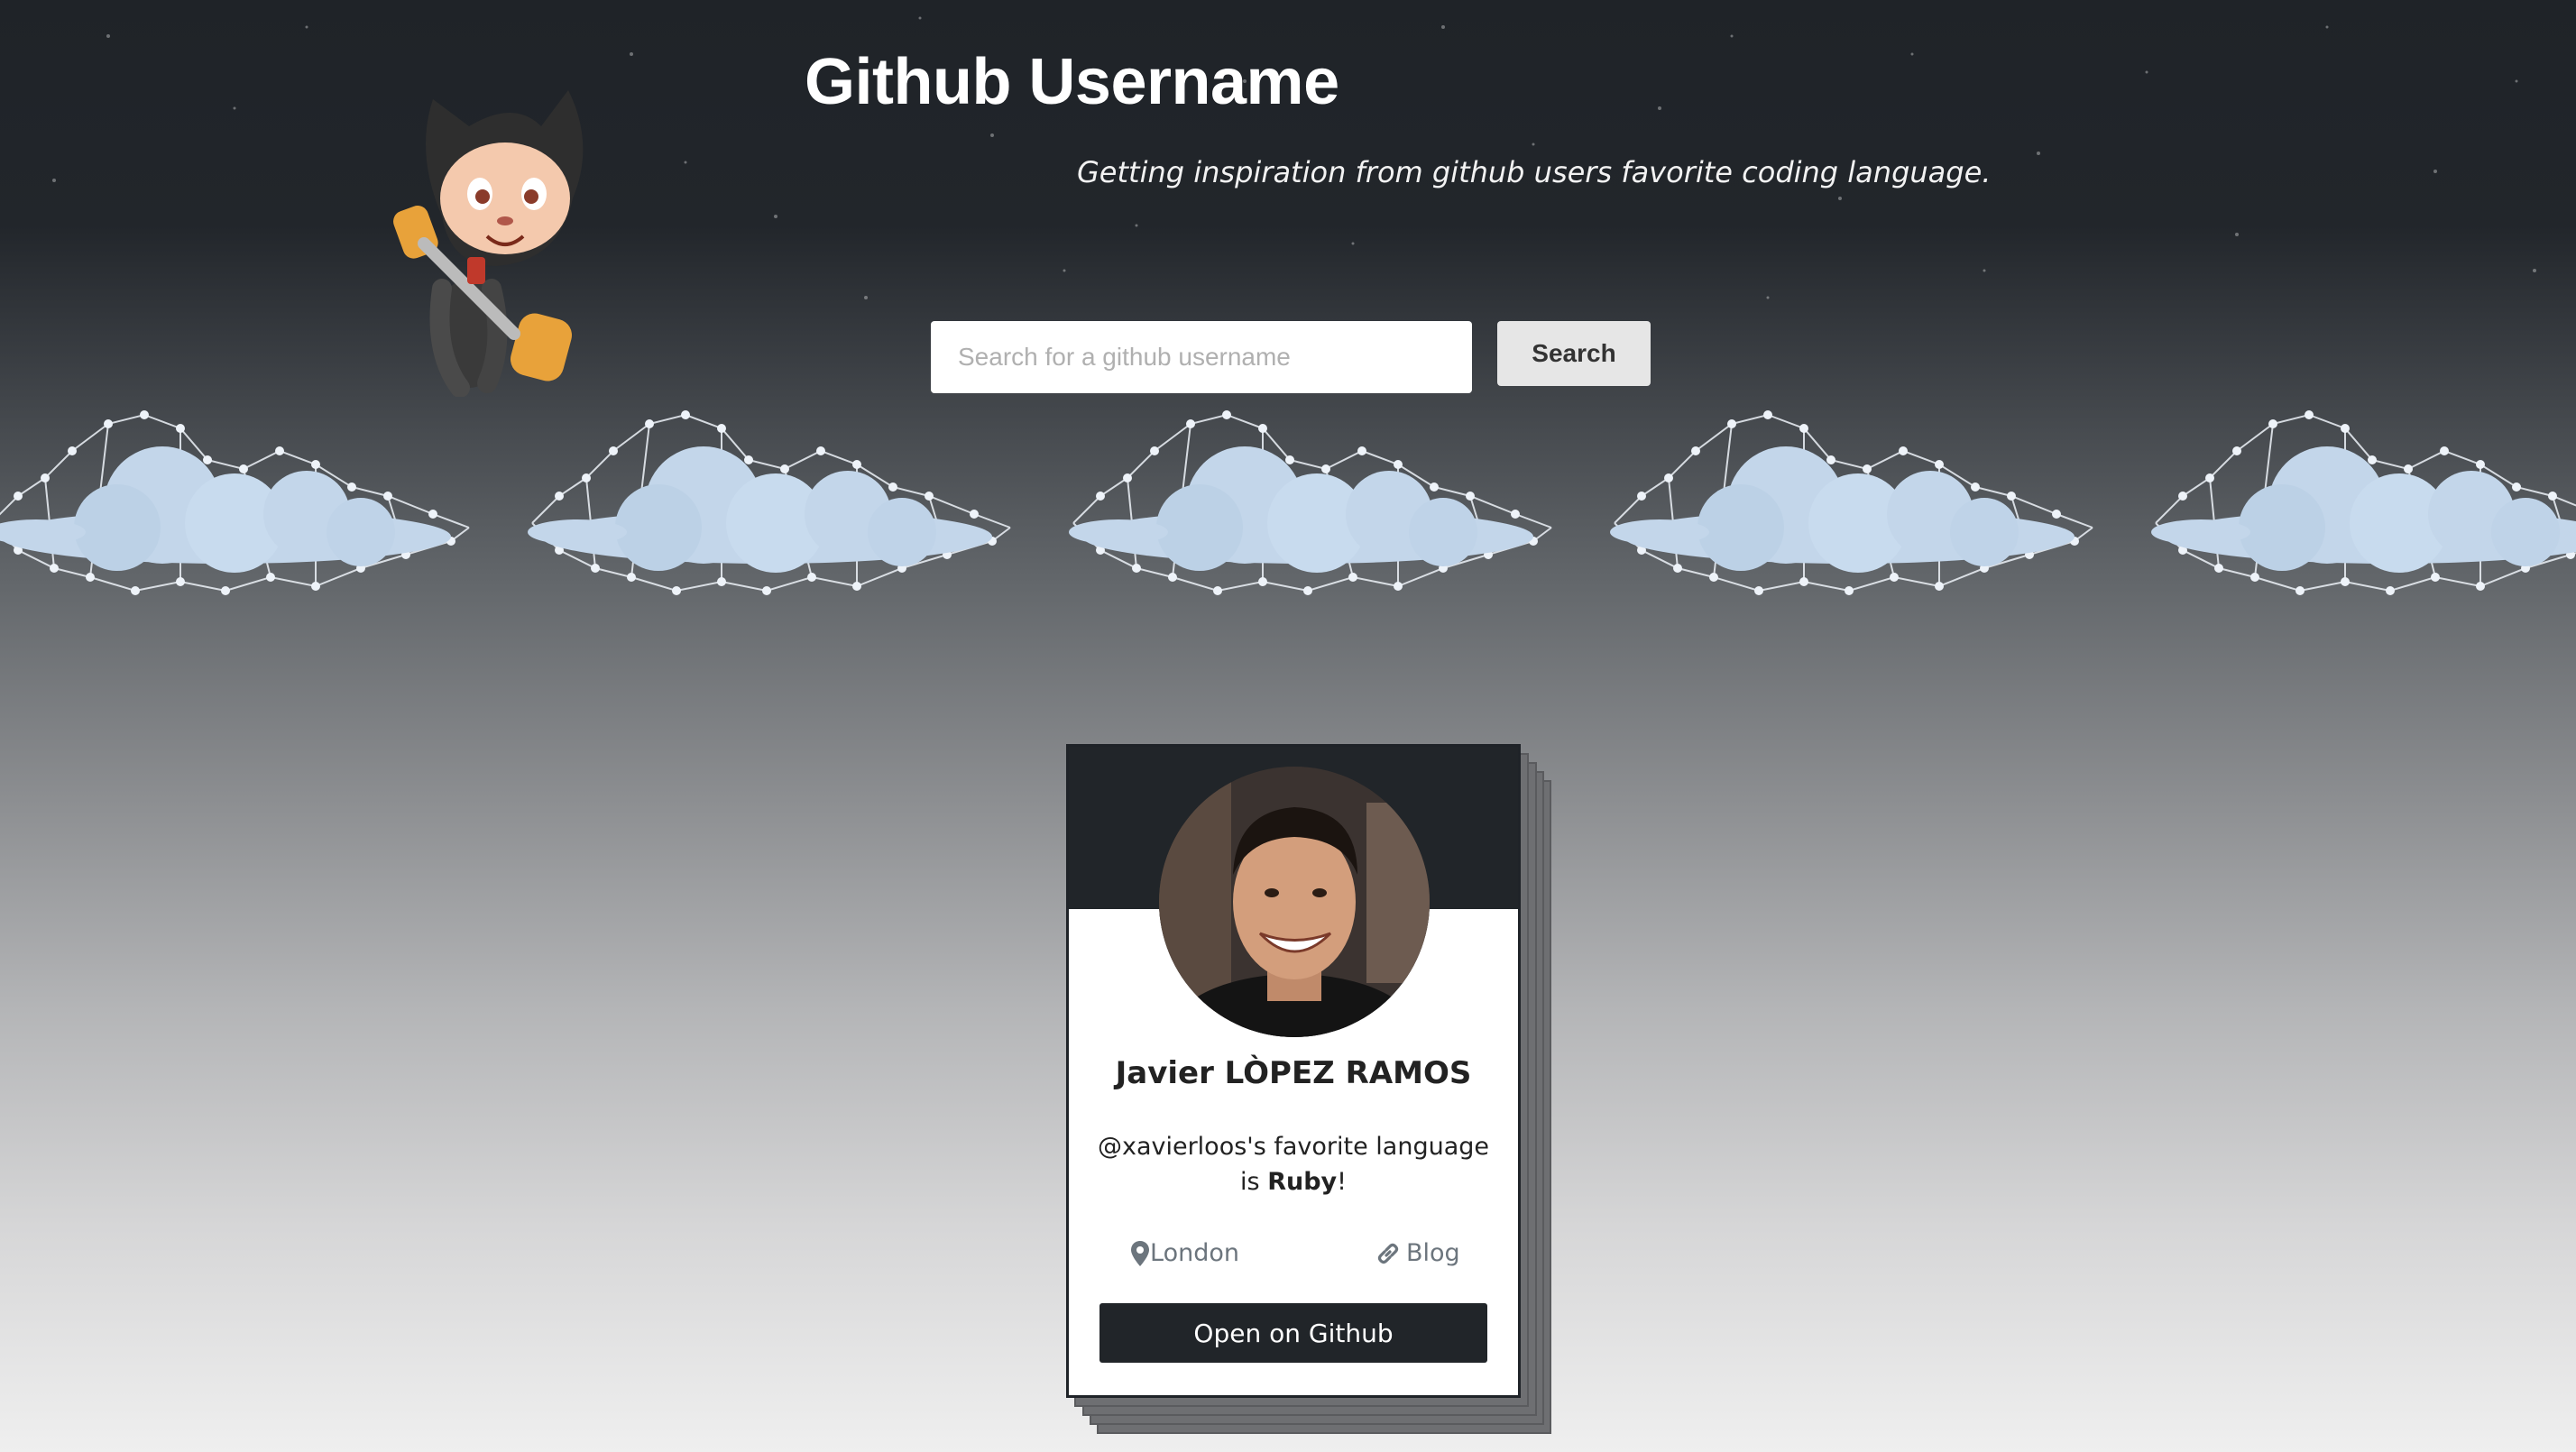  Describe the element at coordinates (1201, 357) in the screenshot. I see `search-input` at that location.